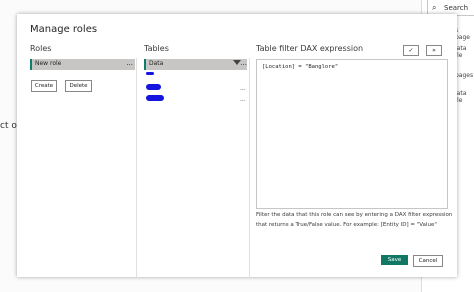 The width and height of the screenshot is (474, 292). What do you see at coordinates (78, 86) in the screenshot?
I see `delete-button: Delete` at bounding box center [78, 86].